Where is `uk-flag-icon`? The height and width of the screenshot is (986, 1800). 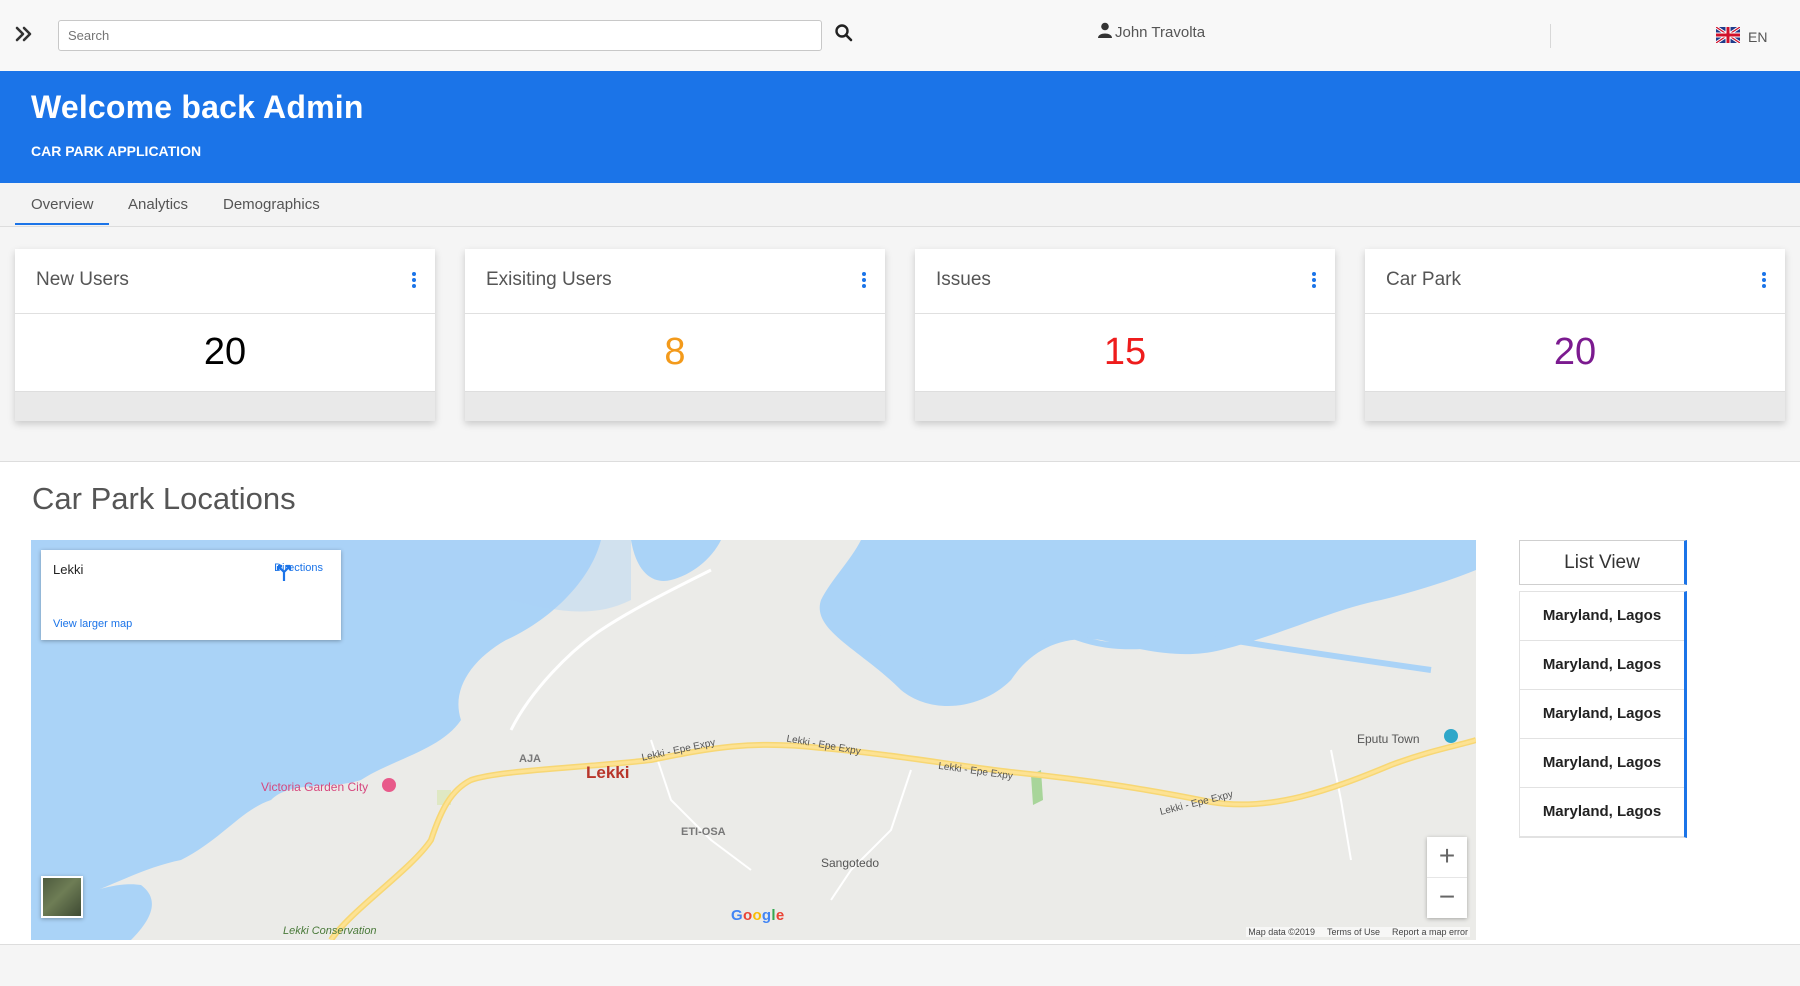
uk-flag-icon is located at coordinates (1728, 35).